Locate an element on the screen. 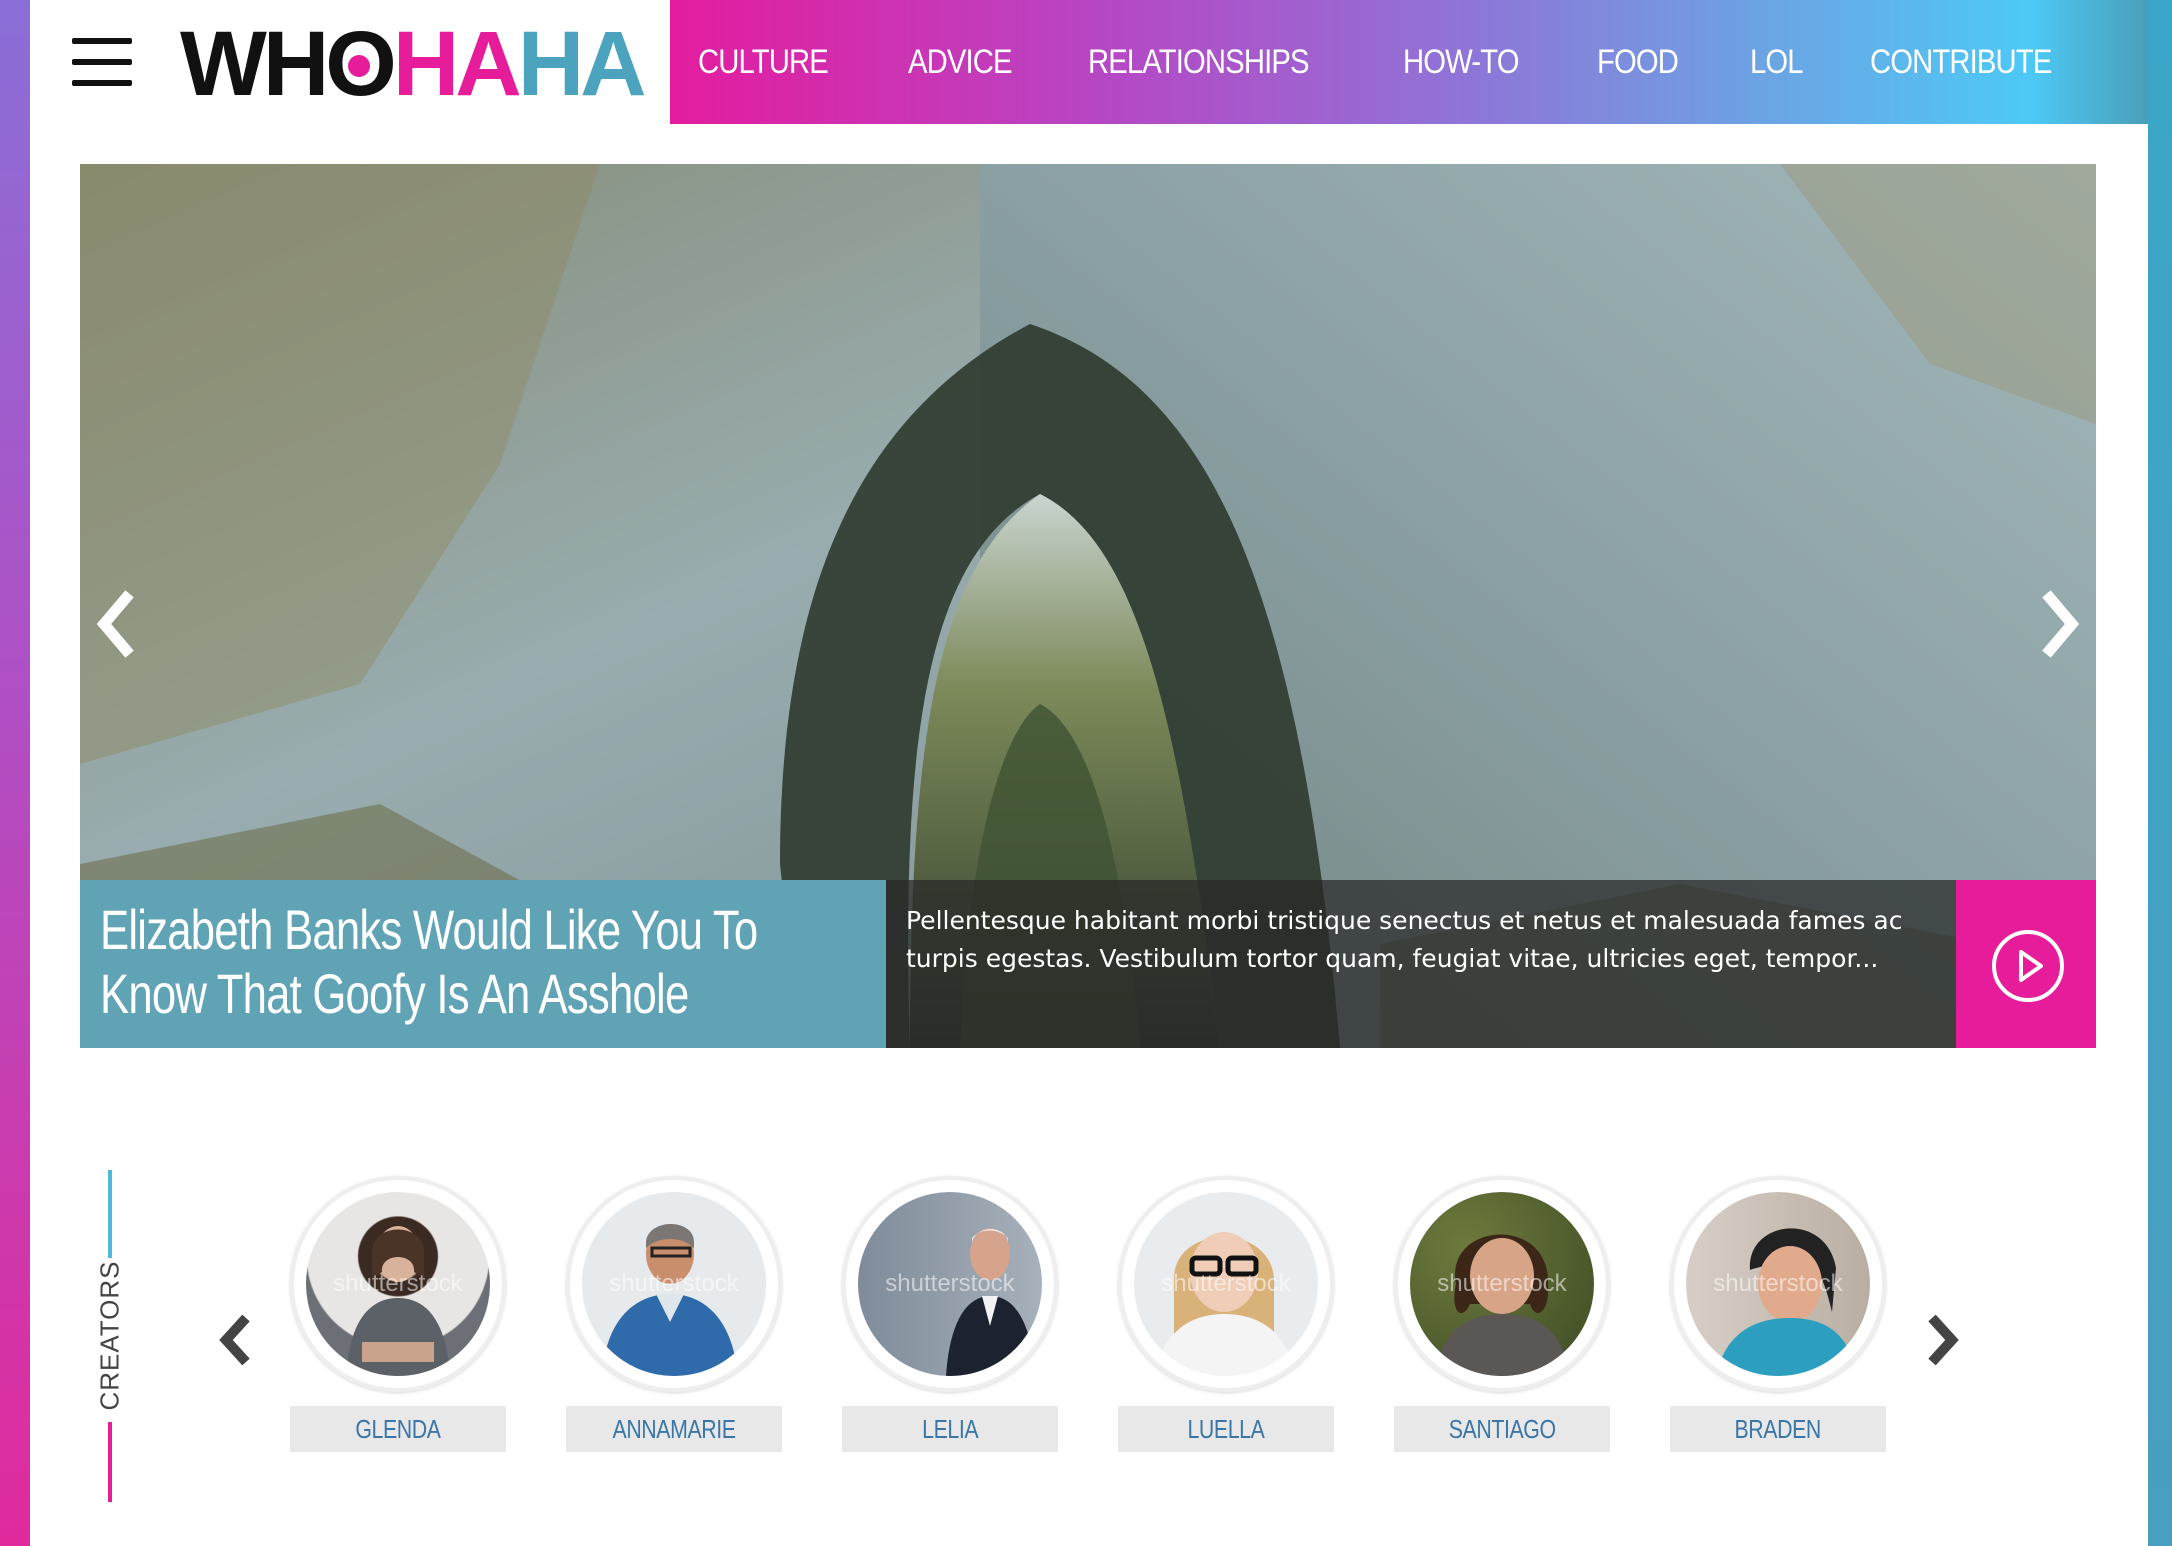 This screenshot has height=1546, width=2172. menu-icon is located at coordinates (102, 62).